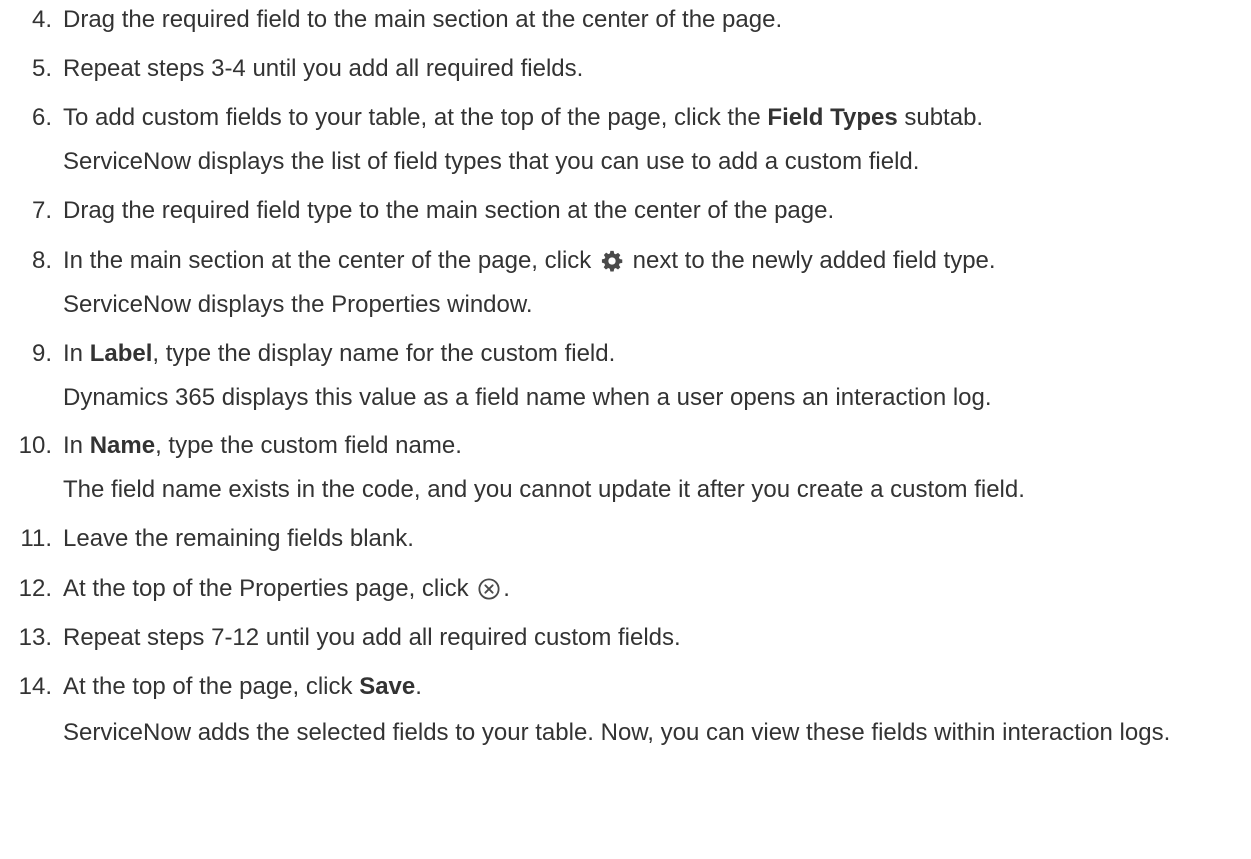  Describe the element at coordinates (35, 637) in the screenshot. I see `step-number: 13.` at that location.